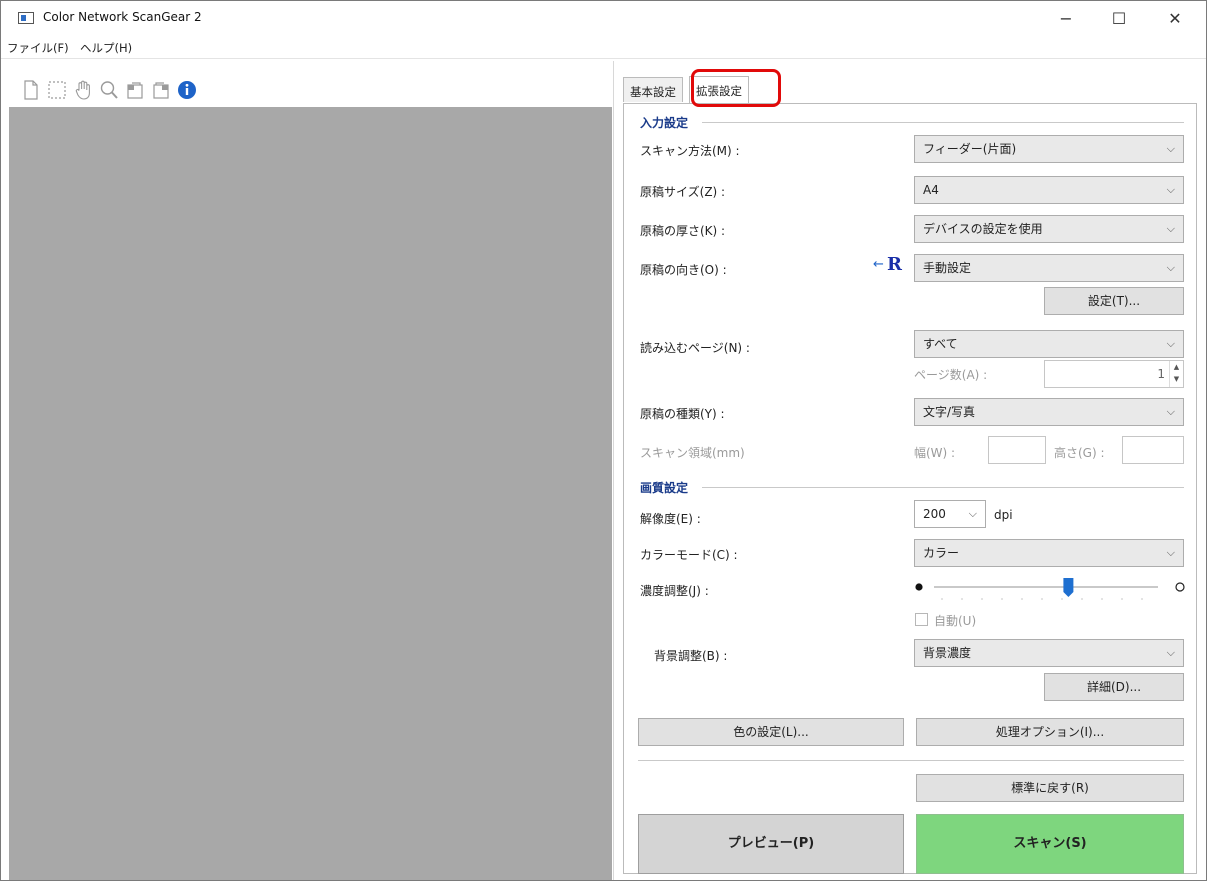 The height and width of the screenshot is (881, 1207). I want to click on background-adjust-label: 背景調整(B) :, so click(691, 656).